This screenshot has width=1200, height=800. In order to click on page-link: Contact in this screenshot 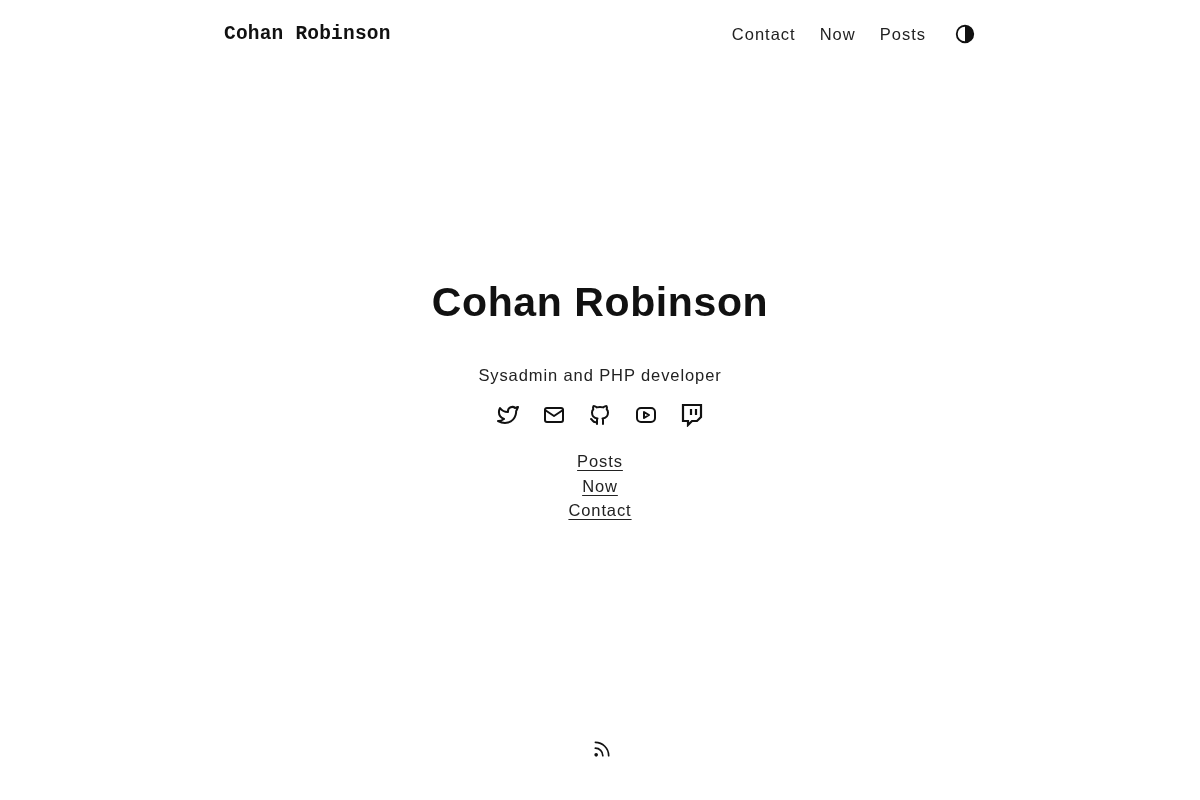, I will do `click(600, 510)`.